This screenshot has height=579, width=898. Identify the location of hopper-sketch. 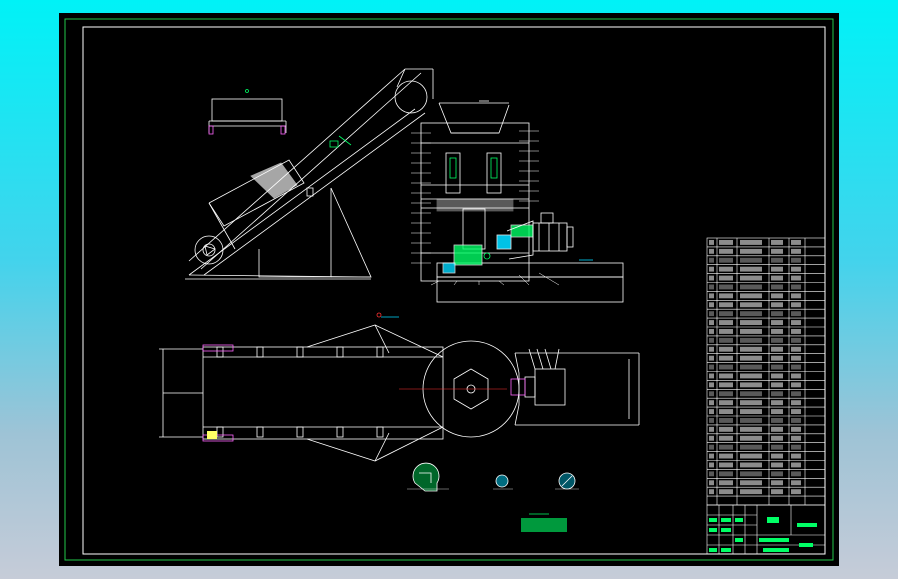
(247, 110).